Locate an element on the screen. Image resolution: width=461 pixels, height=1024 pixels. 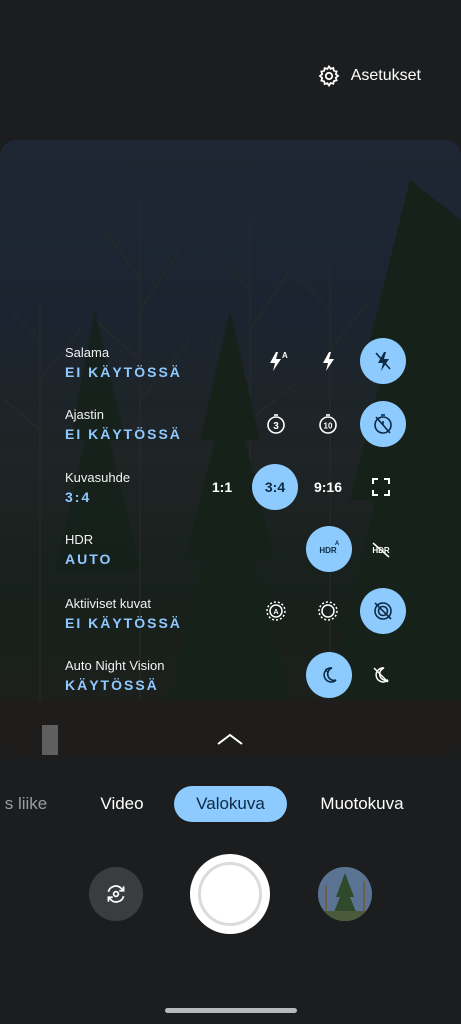
motion-auto-icon: A is located at coordinates (276, 611).